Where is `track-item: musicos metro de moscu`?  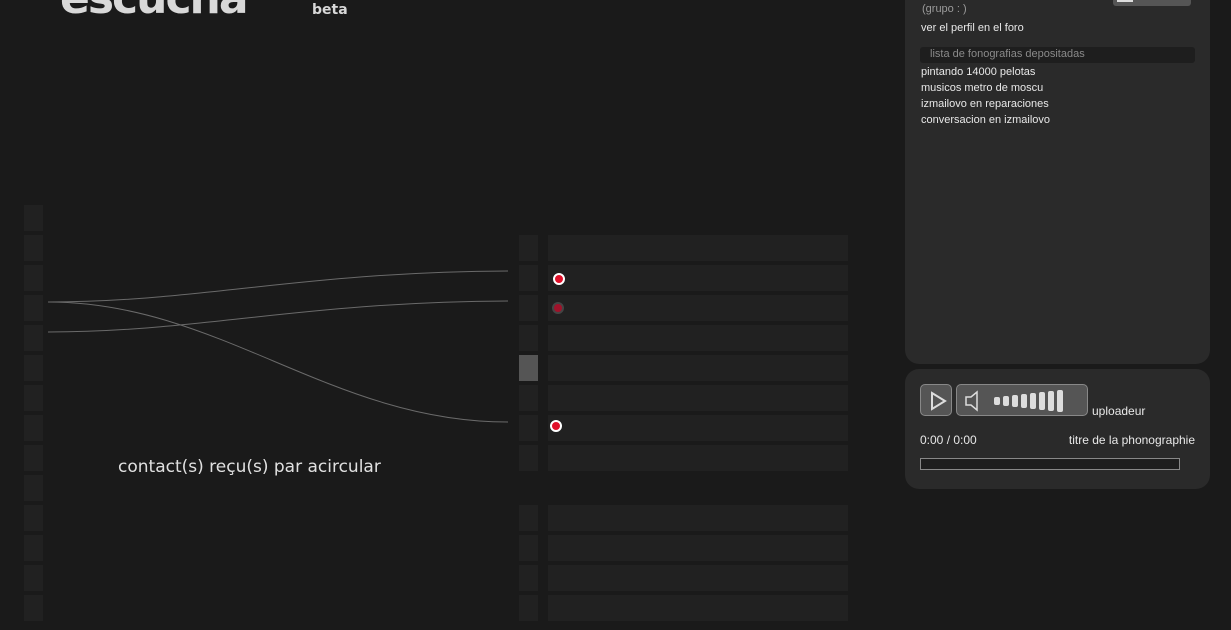
track-item: musicos metro de moscu is located at coordinates (985, 88).